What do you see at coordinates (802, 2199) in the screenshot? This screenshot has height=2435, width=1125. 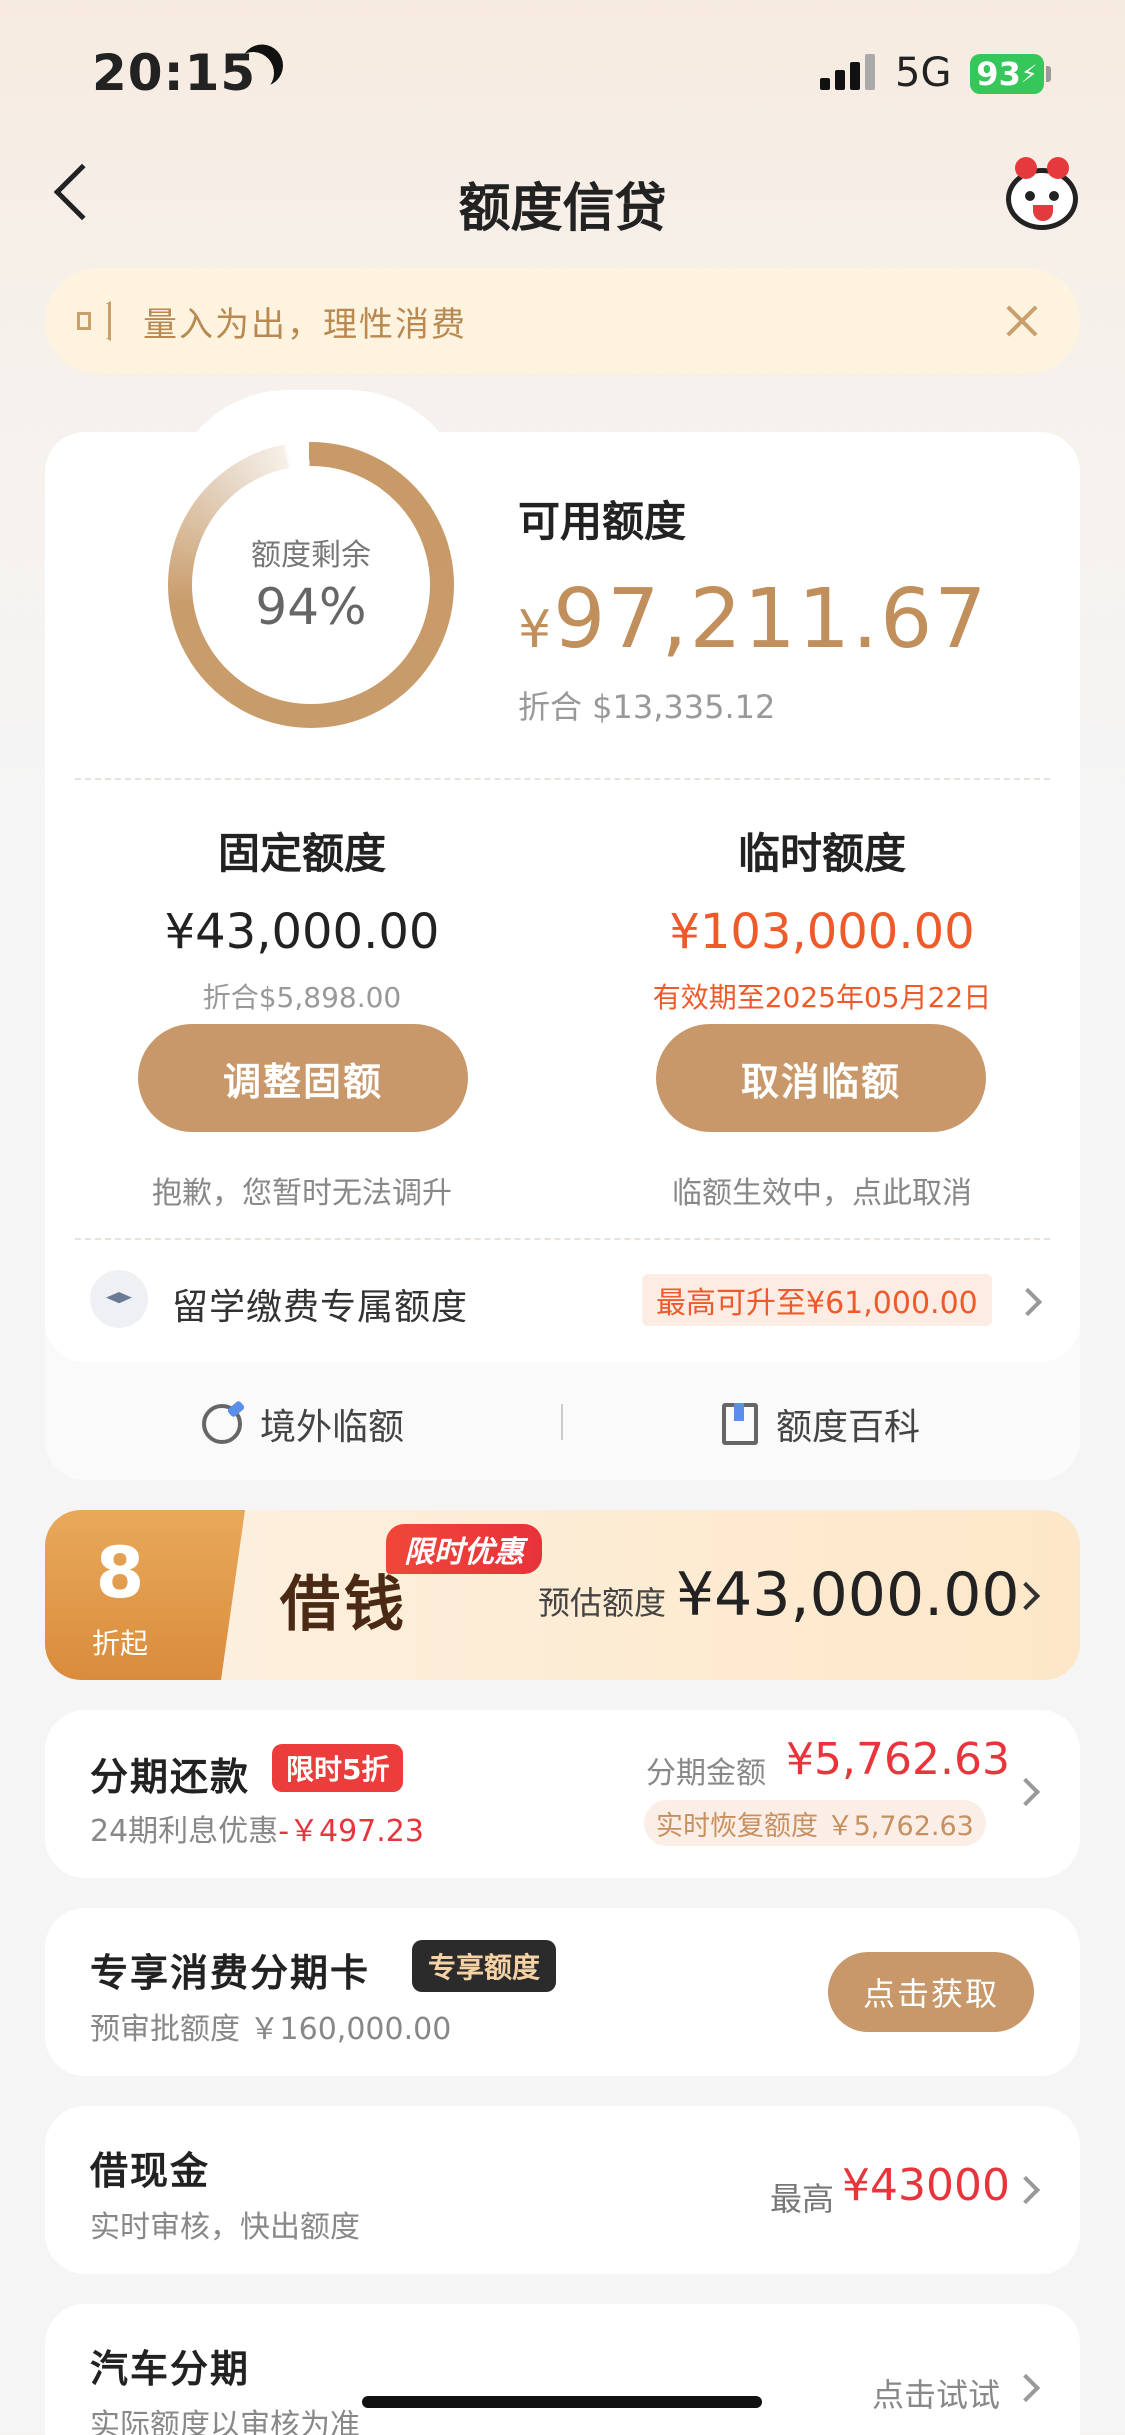 I see `cash-max-label: 最高` at bounding box center [802, 2199].